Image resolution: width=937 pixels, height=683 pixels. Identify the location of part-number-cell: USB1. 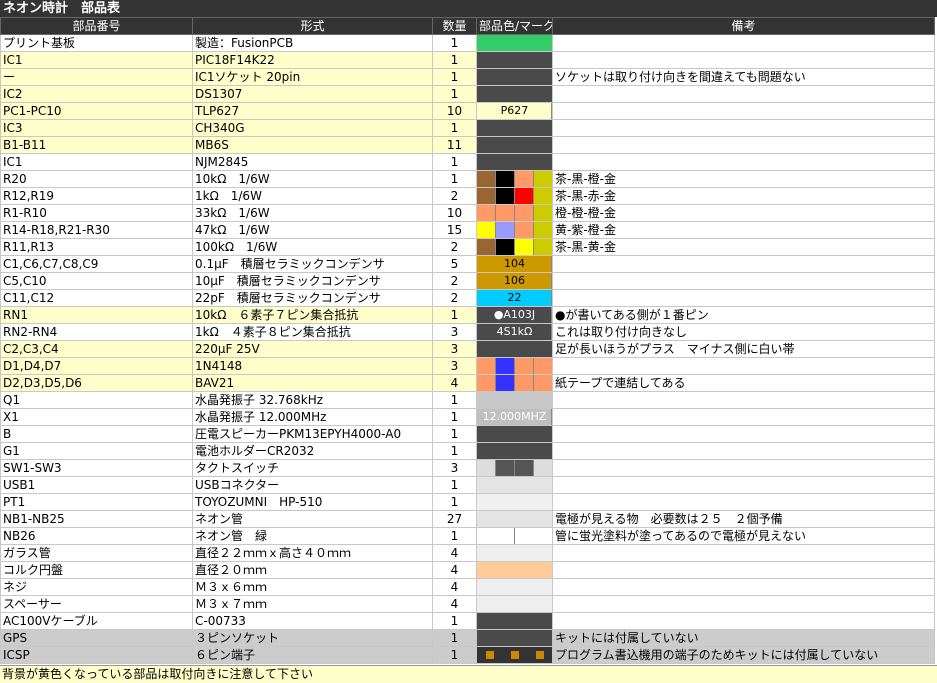
(96, 485).